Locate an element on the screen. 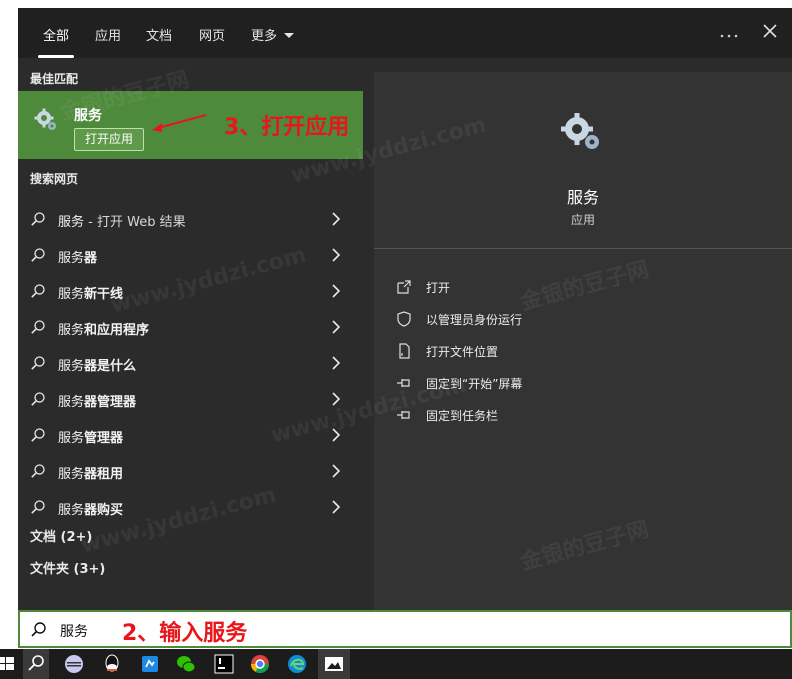  search-tabs-bar: 全部 应用 文档 网页 更多 is located at coordinates (405, 33).